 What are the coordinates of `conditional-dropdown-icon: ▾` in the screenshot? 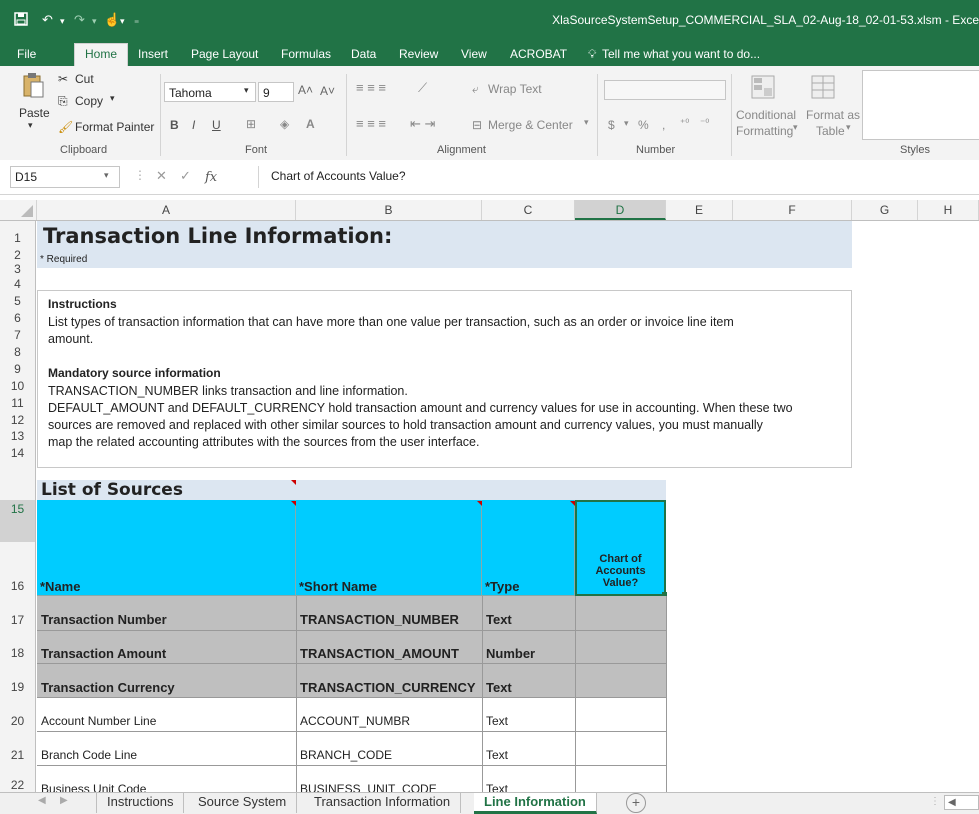 It's located at (795, 127).